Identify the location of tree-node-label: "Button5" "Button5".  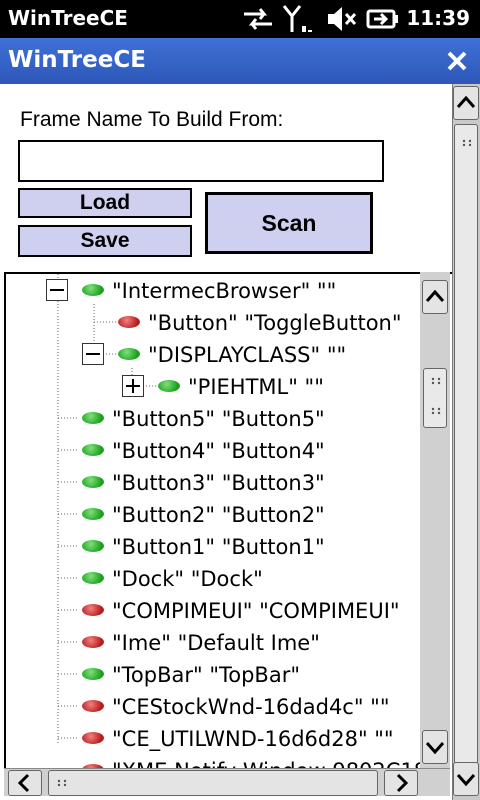
(218, 419).